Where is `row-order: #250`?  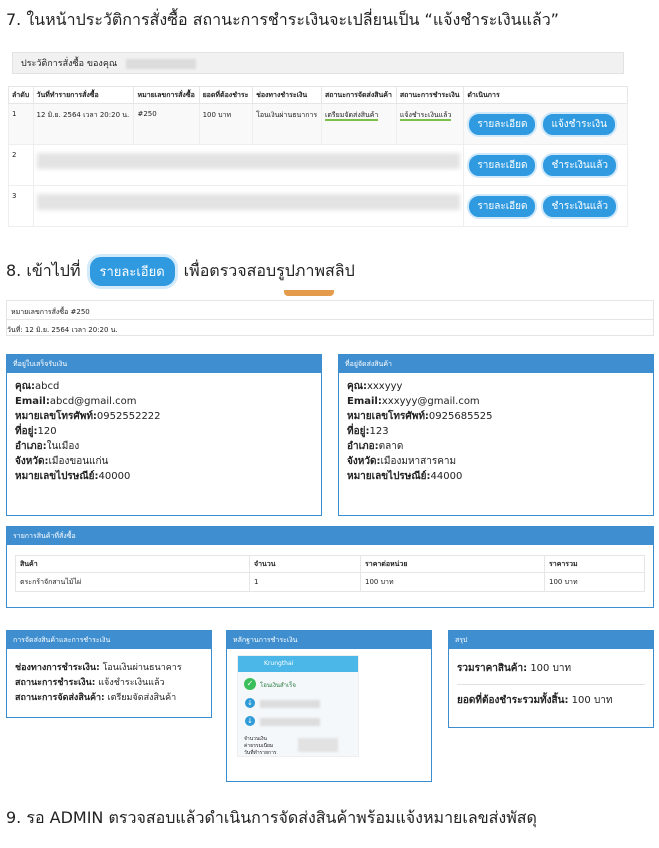 row-order: #250 is located at coordinates (166, 124).